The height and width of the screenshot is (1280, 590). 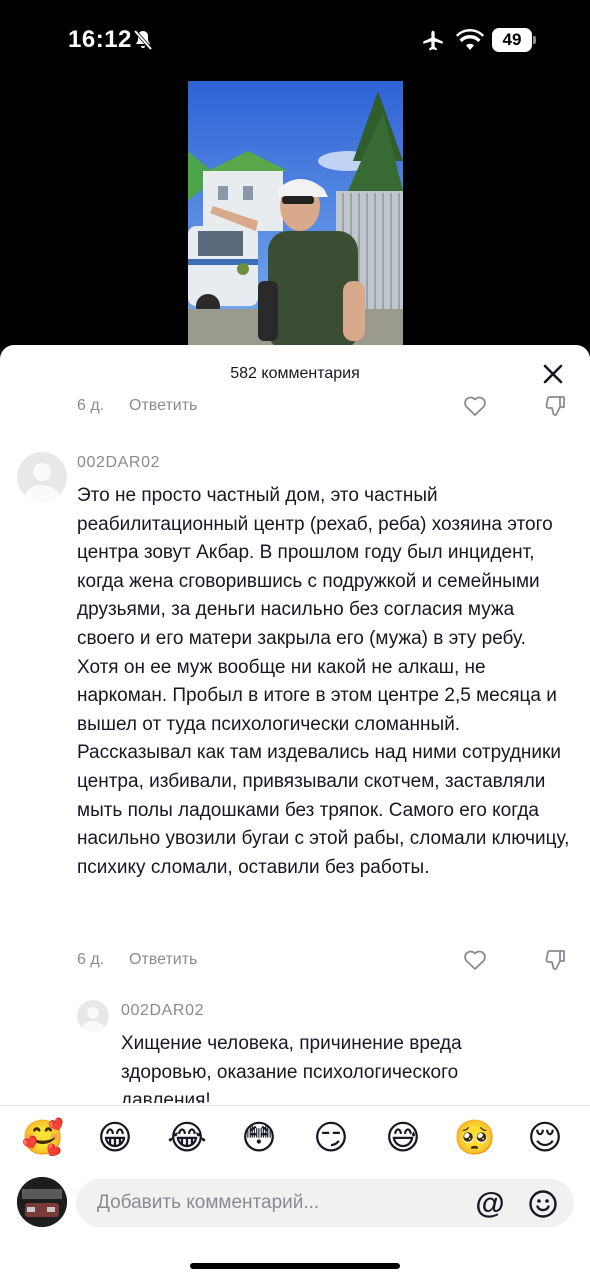 I want to click on divider, so click(x=295, y=1105).